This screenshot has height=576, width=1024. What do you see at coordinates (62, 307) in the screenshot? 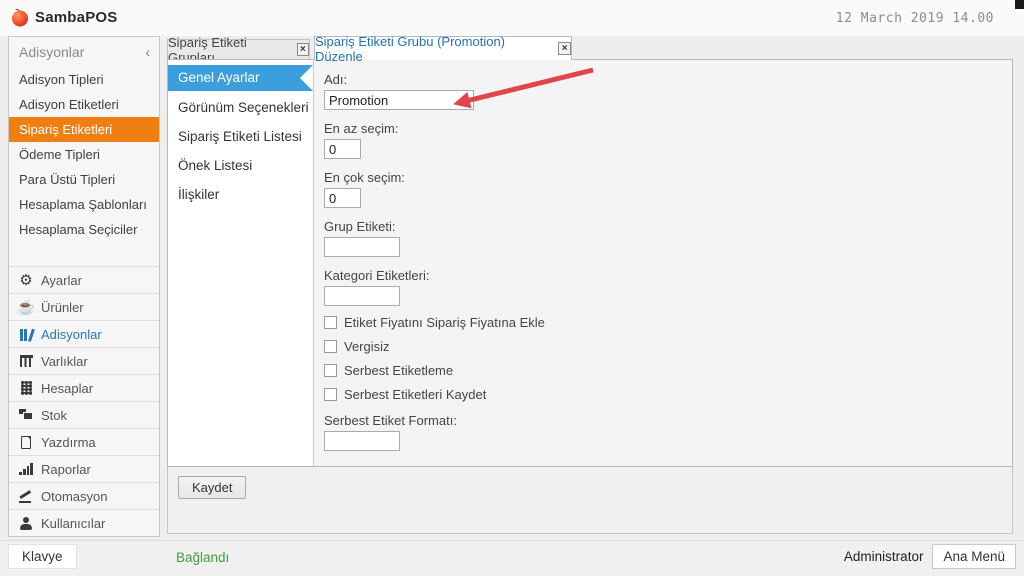
I see `module-label: Ürünler` at bounding box center [62, 307].